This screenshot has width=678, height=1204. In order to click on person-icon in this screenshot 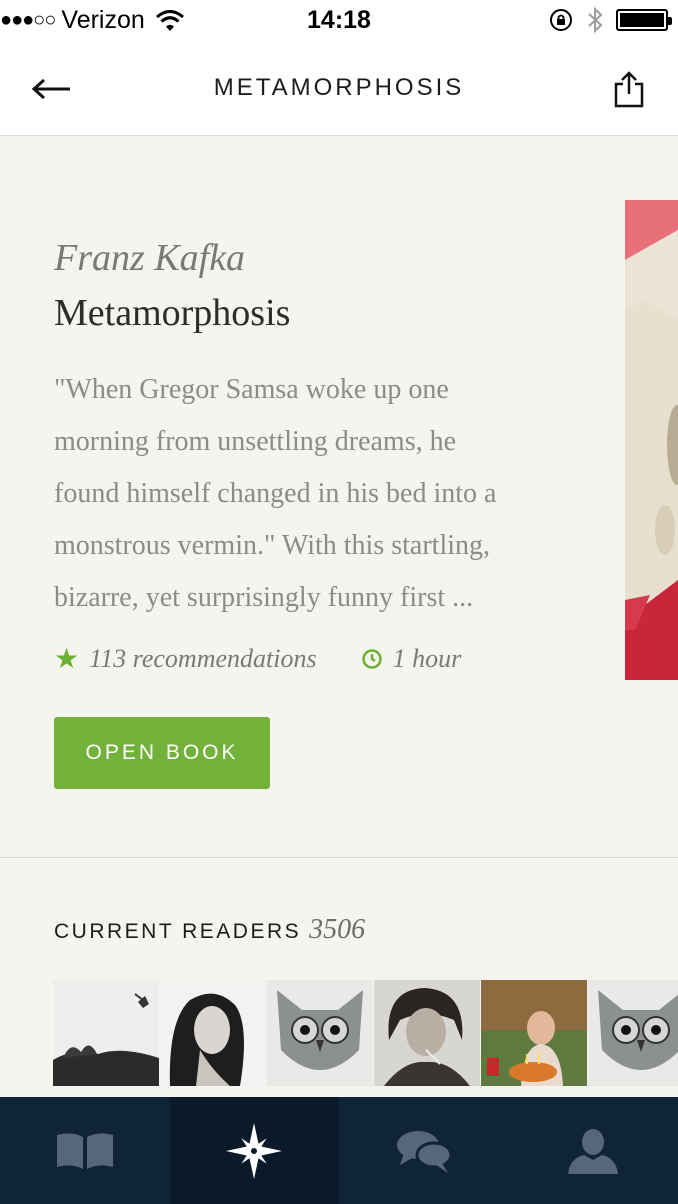, I will do `click(593, 1151)`.